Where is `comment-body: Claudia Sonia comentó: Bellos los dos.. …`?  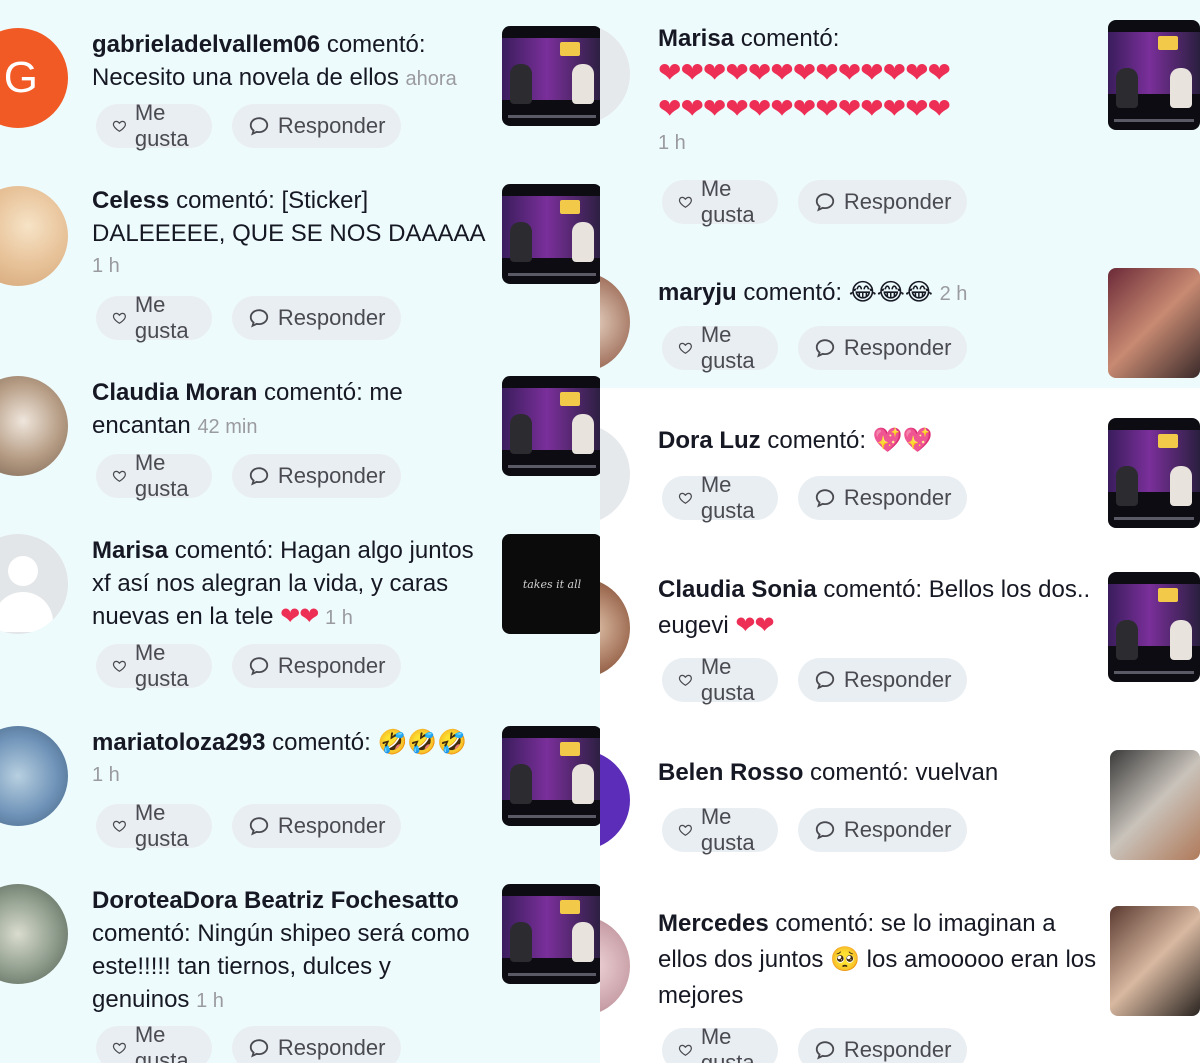
comment-body: Claudia Sonia comentó: Bellos los dos.. … is located at coordinates (878, 608).